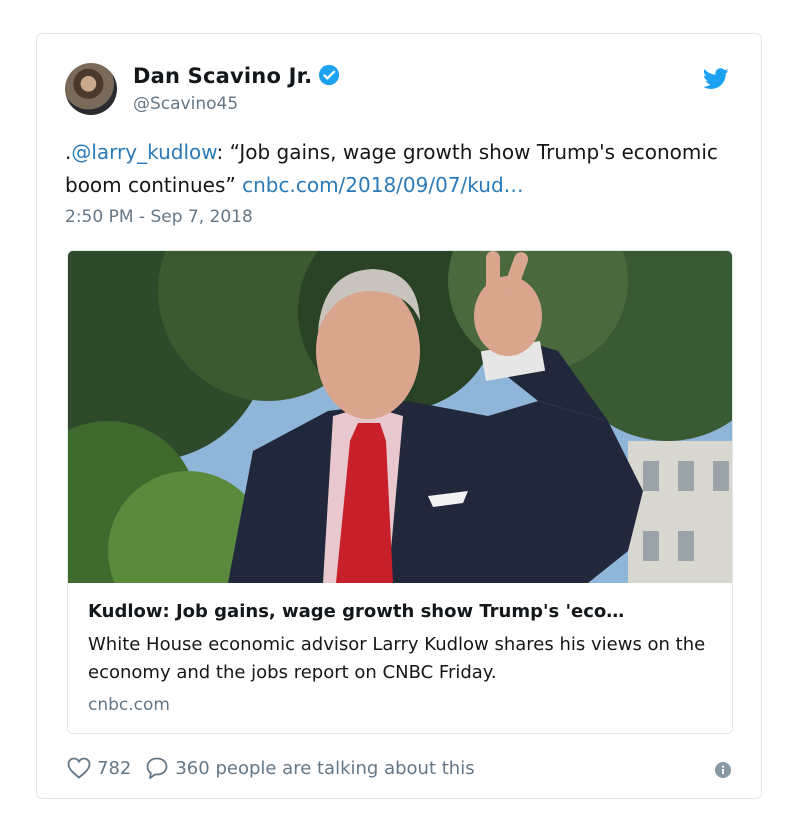  What do you see at coordinates (324, 768) in the screenshot?
I see `talking-count: 360 people are talking about this` at bounding box center [324, 768].